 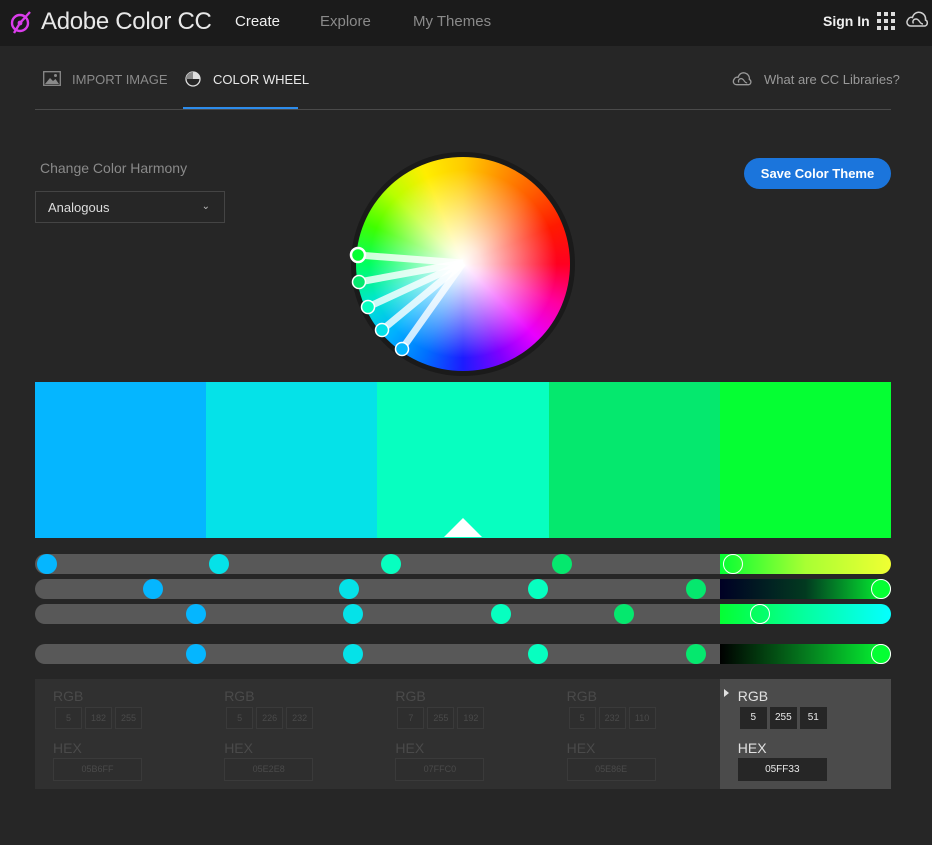 I want to click on blue-input: 232, so click(x=300, y=718).